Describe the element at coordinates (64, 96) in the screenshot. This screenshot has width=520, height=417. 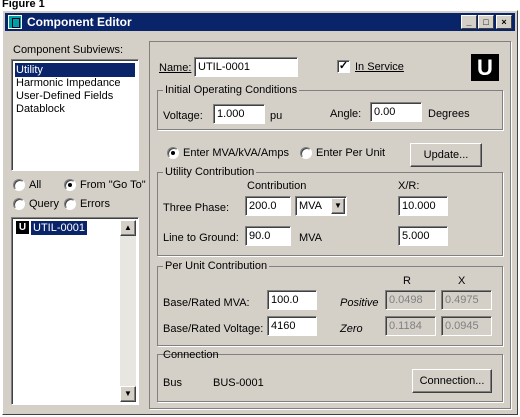
I see `subview-item-user-defined-fields: User-Defined Fields` at that location.